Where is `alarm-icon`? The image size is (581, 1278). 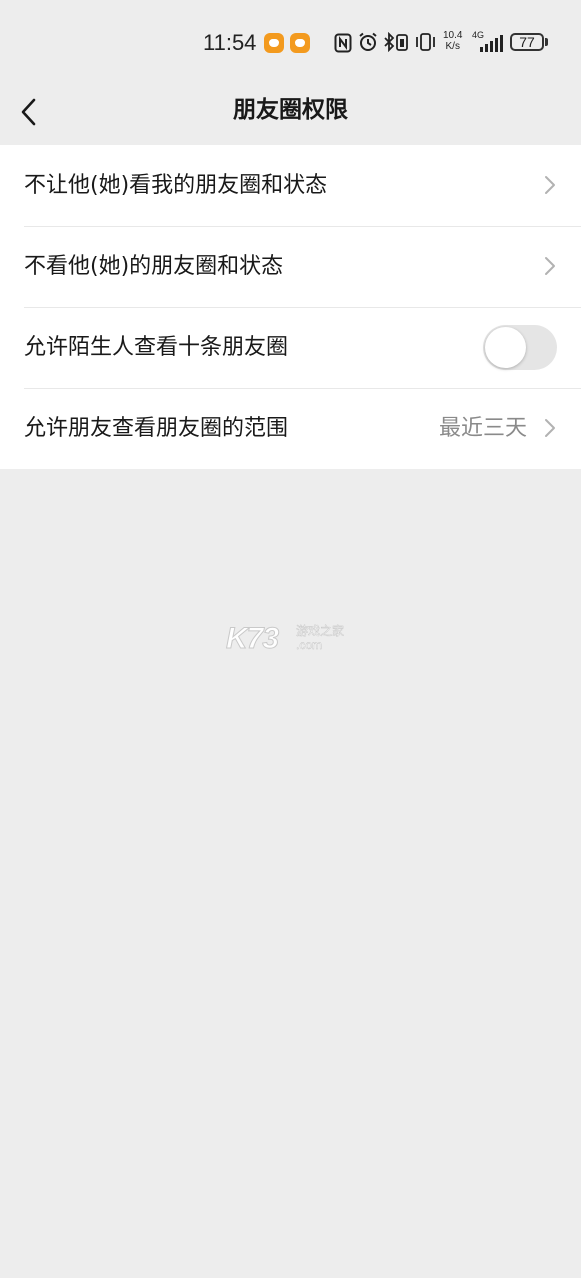 alarm-icon is located at coordinates (368, 41).